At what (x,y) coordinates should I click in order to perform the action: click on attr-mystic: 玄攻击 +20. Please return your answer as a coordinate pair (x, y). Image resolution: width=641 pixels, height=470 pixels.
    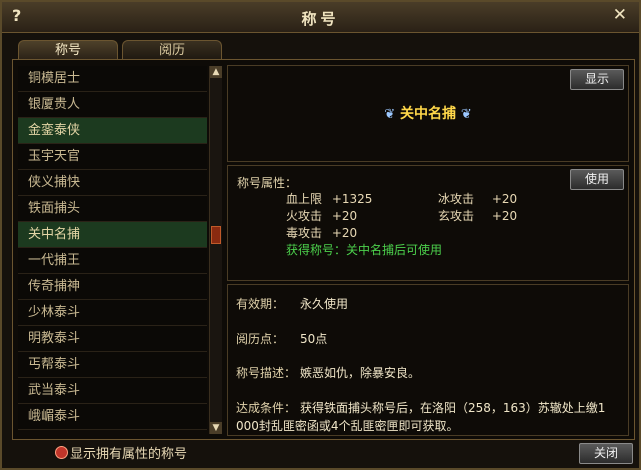
    Looking at the image, I should click on (477, 215).